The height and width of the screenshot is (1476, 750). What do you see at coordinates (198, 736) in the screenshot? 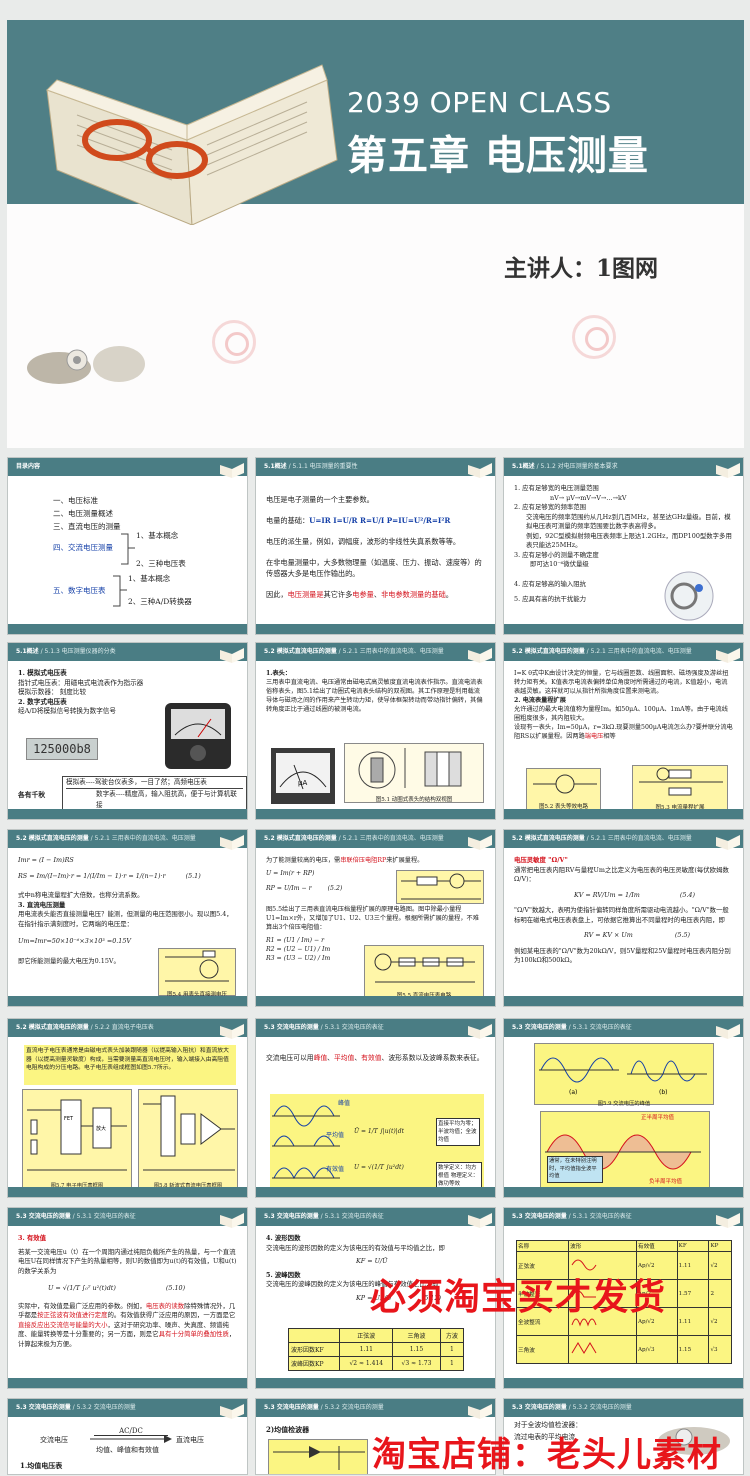
I see `analog-meter-image` at bounding box center [198, 736].